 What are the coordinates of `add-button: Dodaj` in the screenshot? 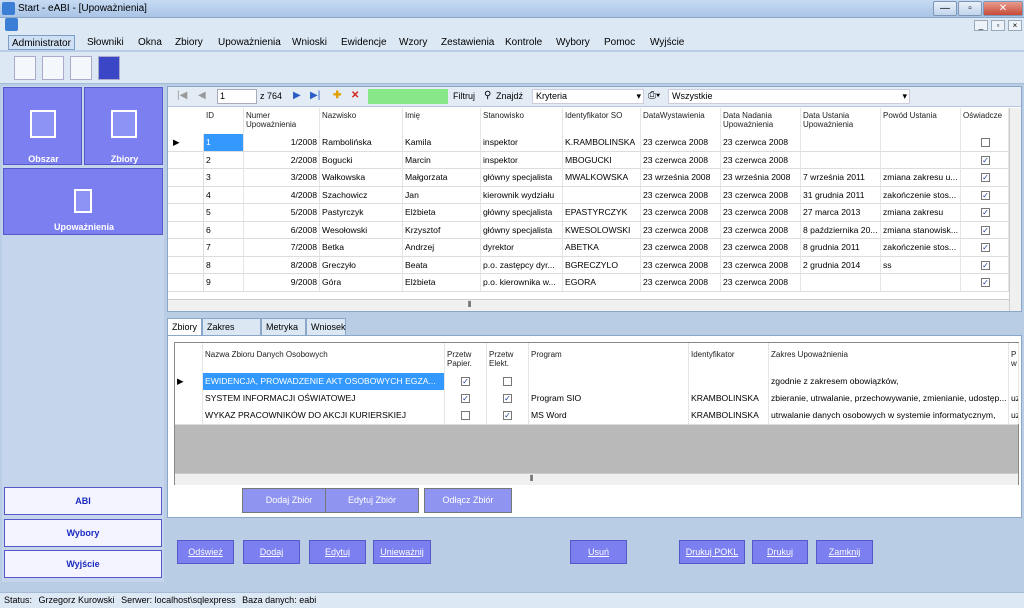 It's located at (271, 552).